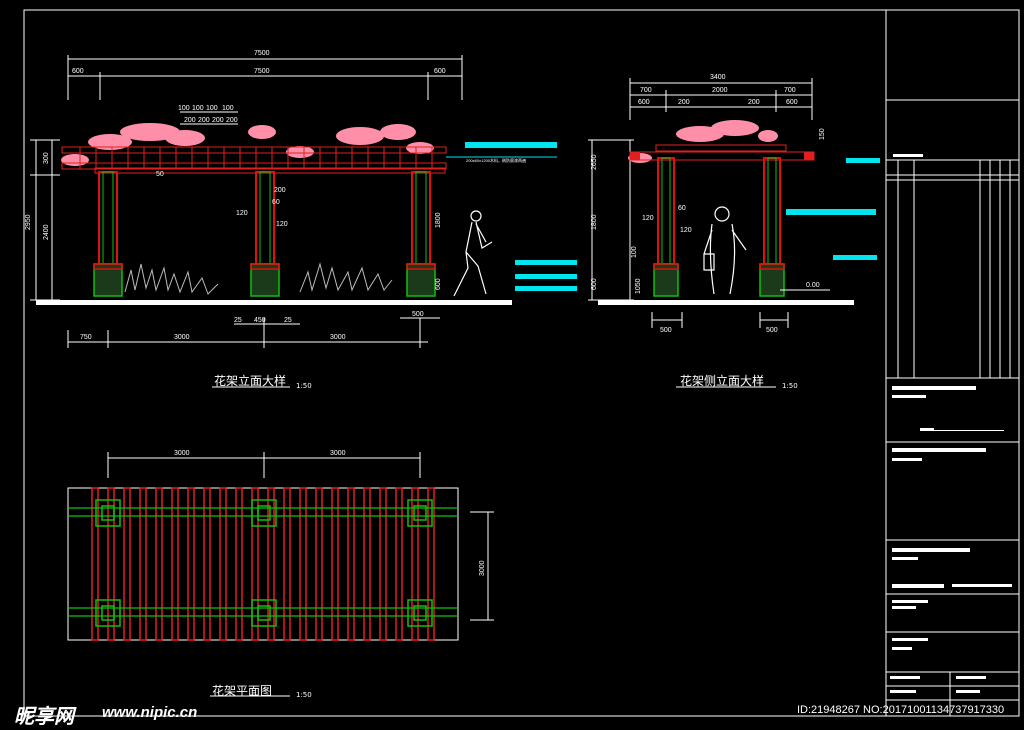  I want to click on side-dim-1050: 1050, so click(638, 286).